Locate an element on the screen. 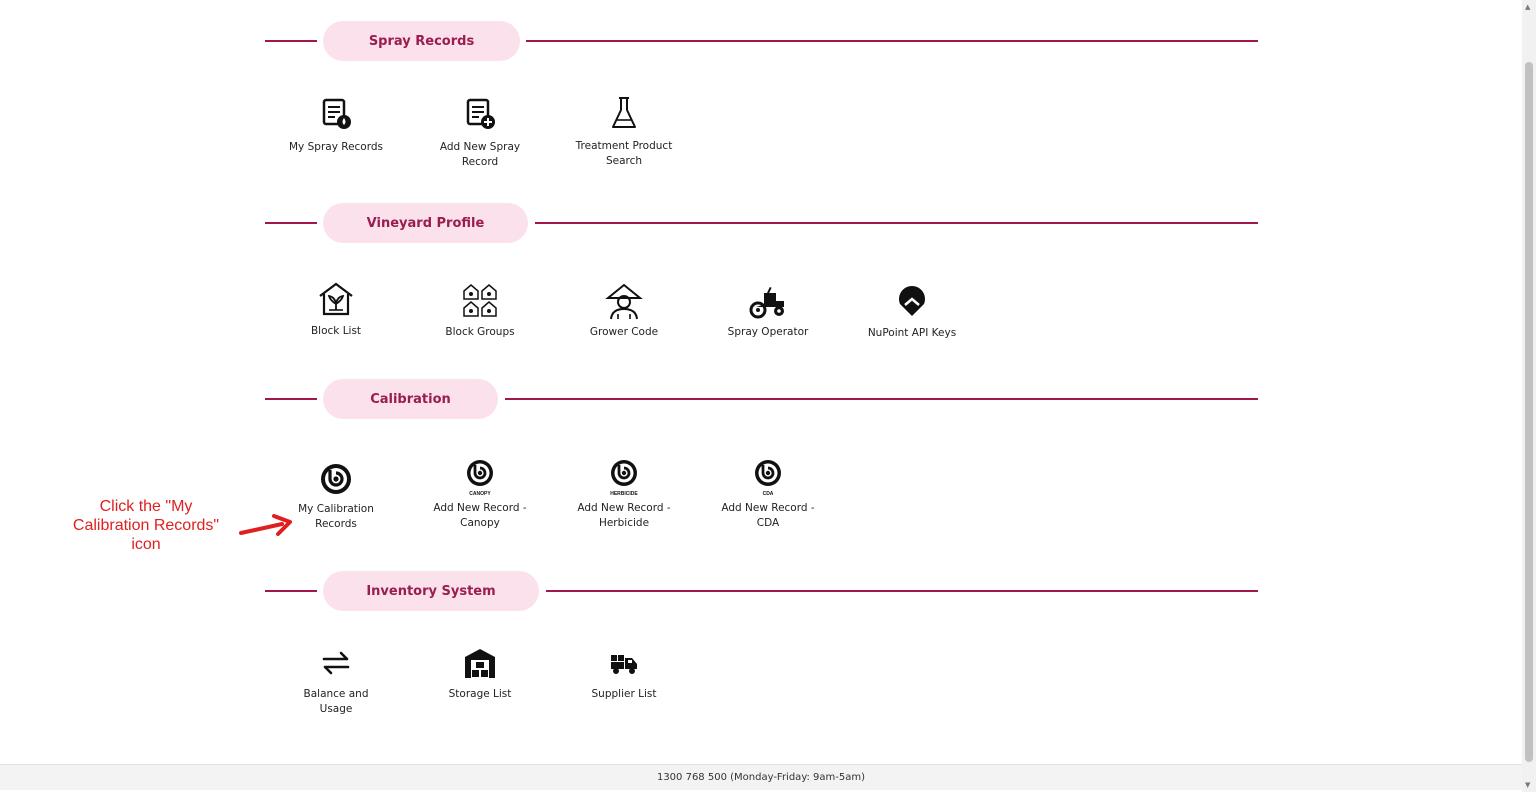 This screenshot has height=792, width=1536. tile-grower-code: Grower Code is located at coordinates (624, 310).